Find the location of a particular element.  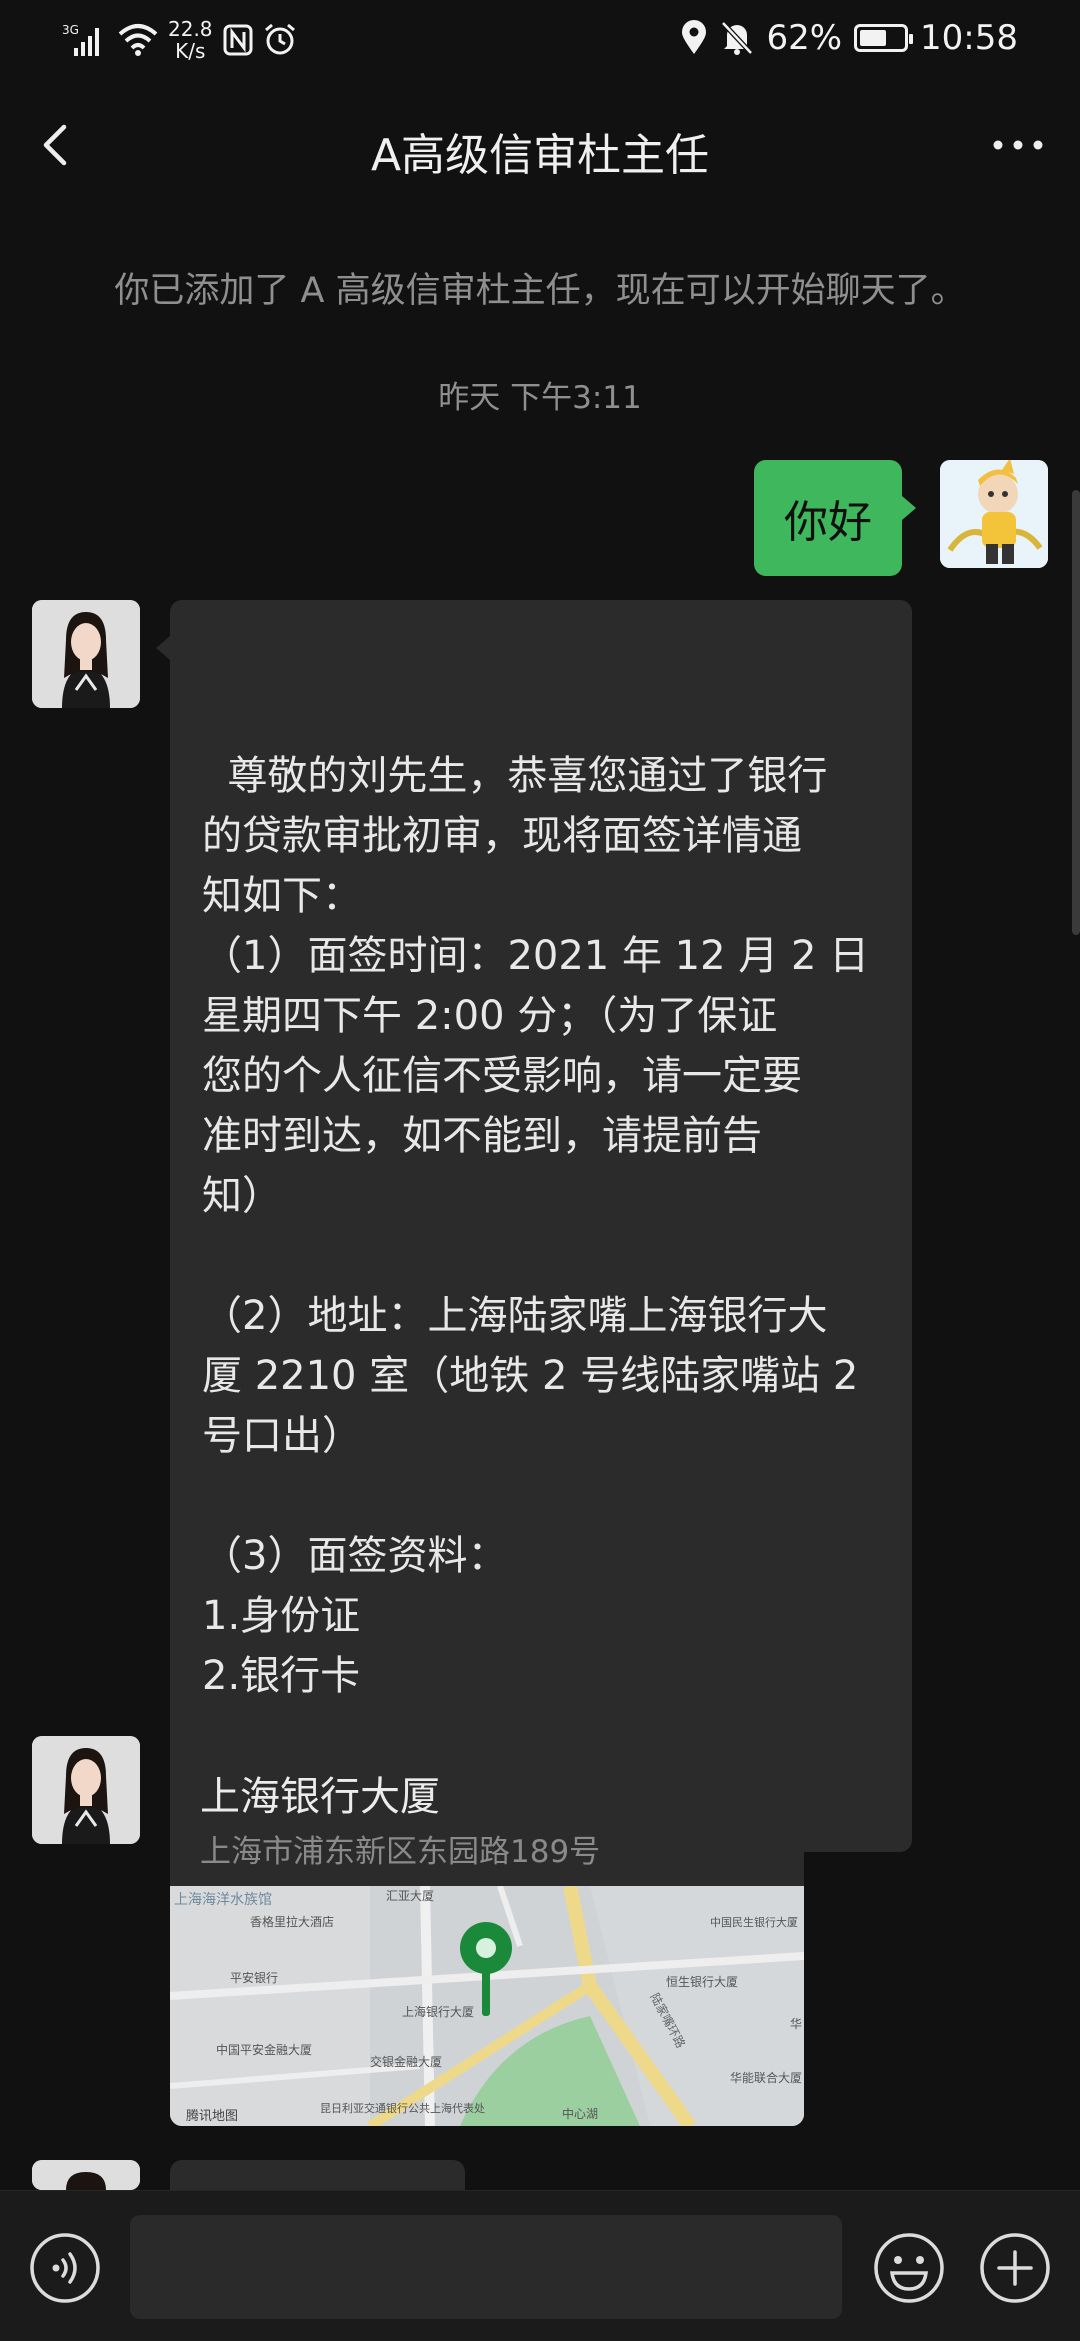

map-label: 上海银行大厦 is located at coordinates (438, 2011).